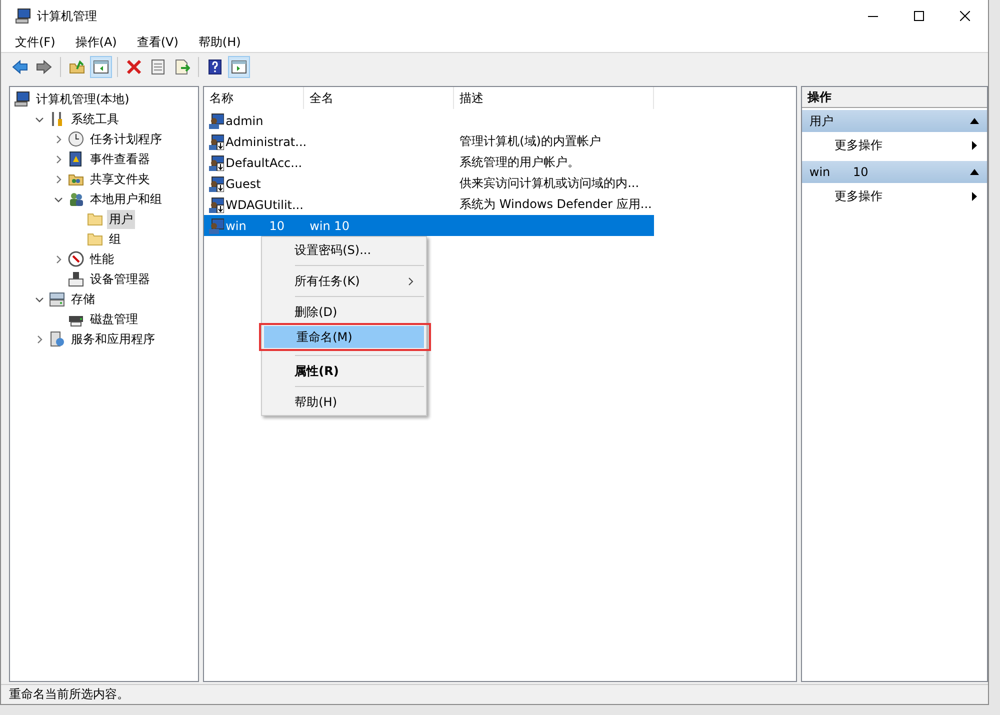 The image size is (1000, 715). I want to click on folder-up-icon, so click(77, 67).